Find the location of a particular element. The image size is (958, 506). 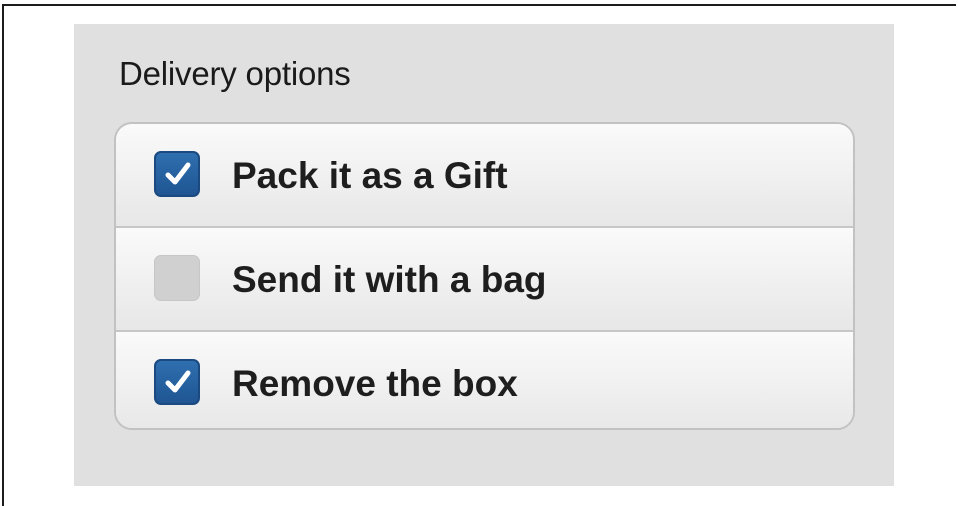

send-with-bag-label: Send it with a bag is located at coordinates (389, 279).